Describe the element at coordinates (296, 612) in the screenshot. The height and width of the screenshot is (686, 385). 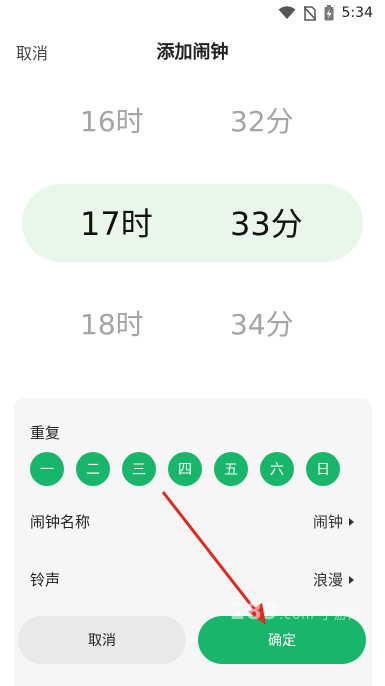
I see `watermark-logo: 289.com 手游网` at that location.